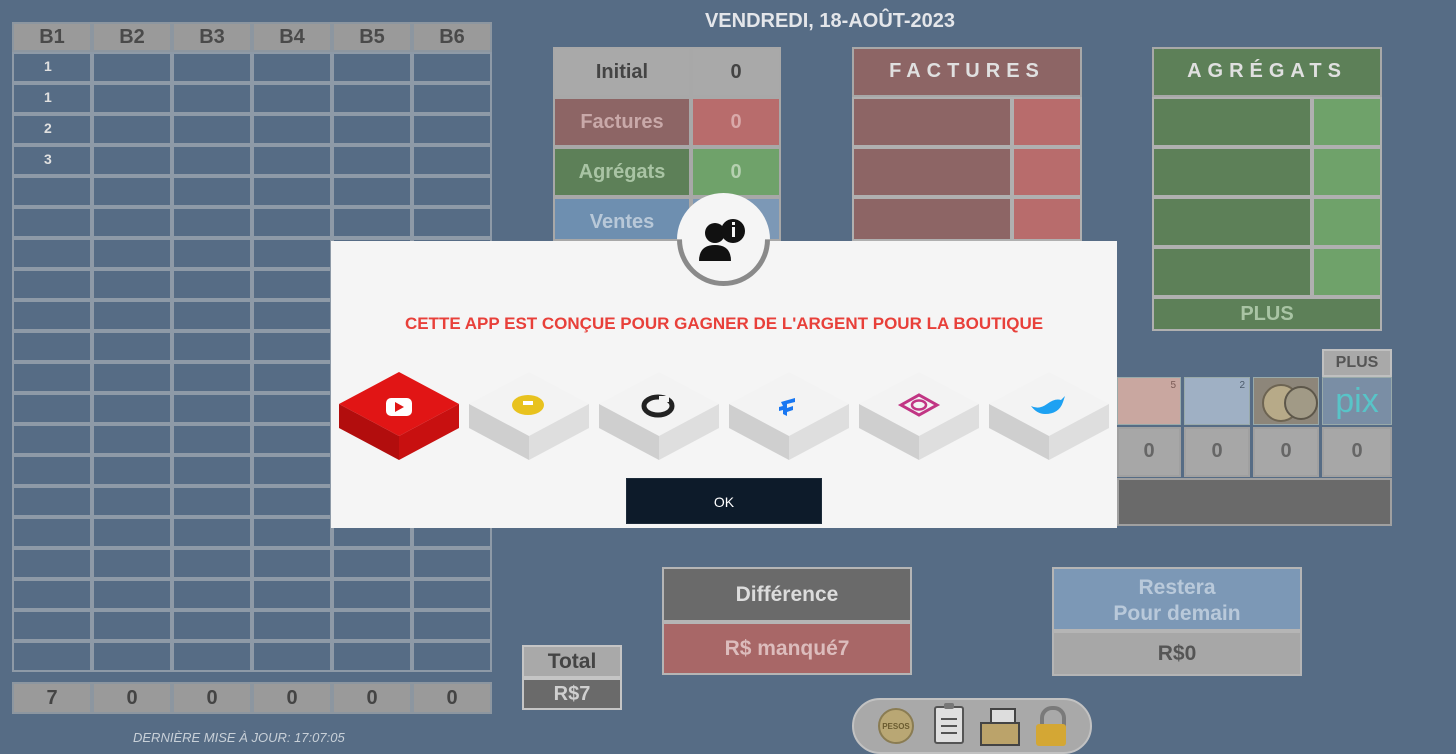 The image size is (1456, 754). I want to click on coins-icon, so click(1286, 401).